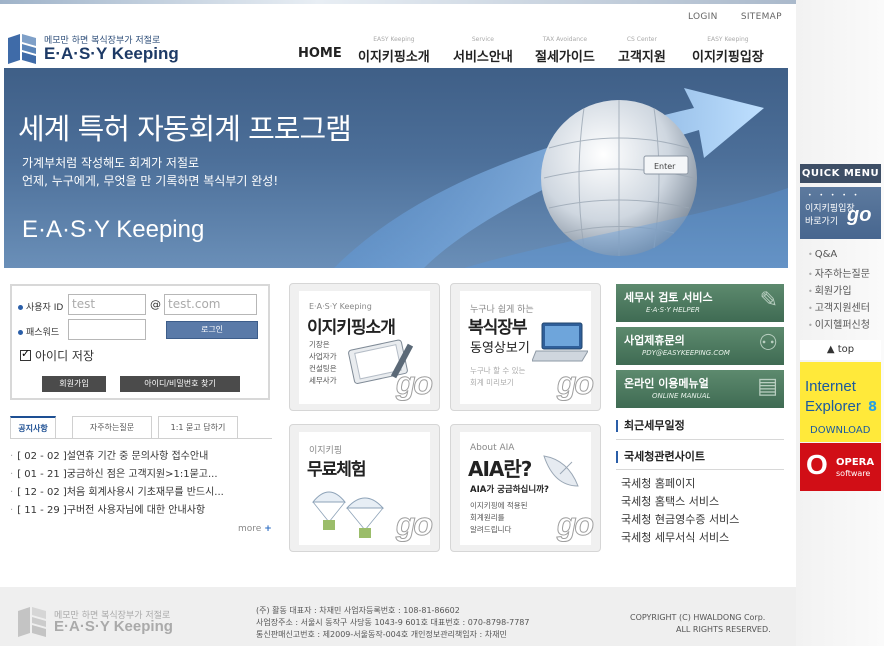  What do you see at coordinates (33, 427) in the screenshot?
I see `tab-notice: 공지사항` at bounding box center [33, 427].